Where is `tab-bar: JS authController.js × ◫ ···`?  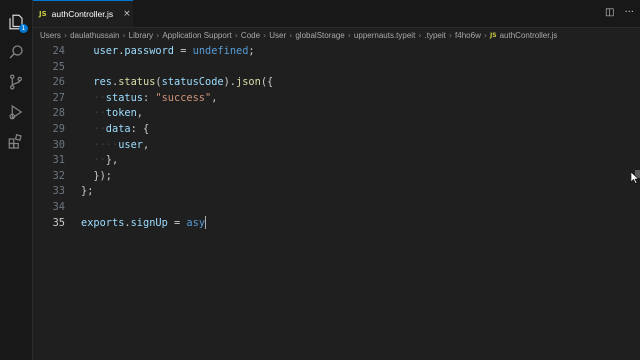
tab-bar: JS authController.js × ◫ ··· is located at coordinates (336, 14).